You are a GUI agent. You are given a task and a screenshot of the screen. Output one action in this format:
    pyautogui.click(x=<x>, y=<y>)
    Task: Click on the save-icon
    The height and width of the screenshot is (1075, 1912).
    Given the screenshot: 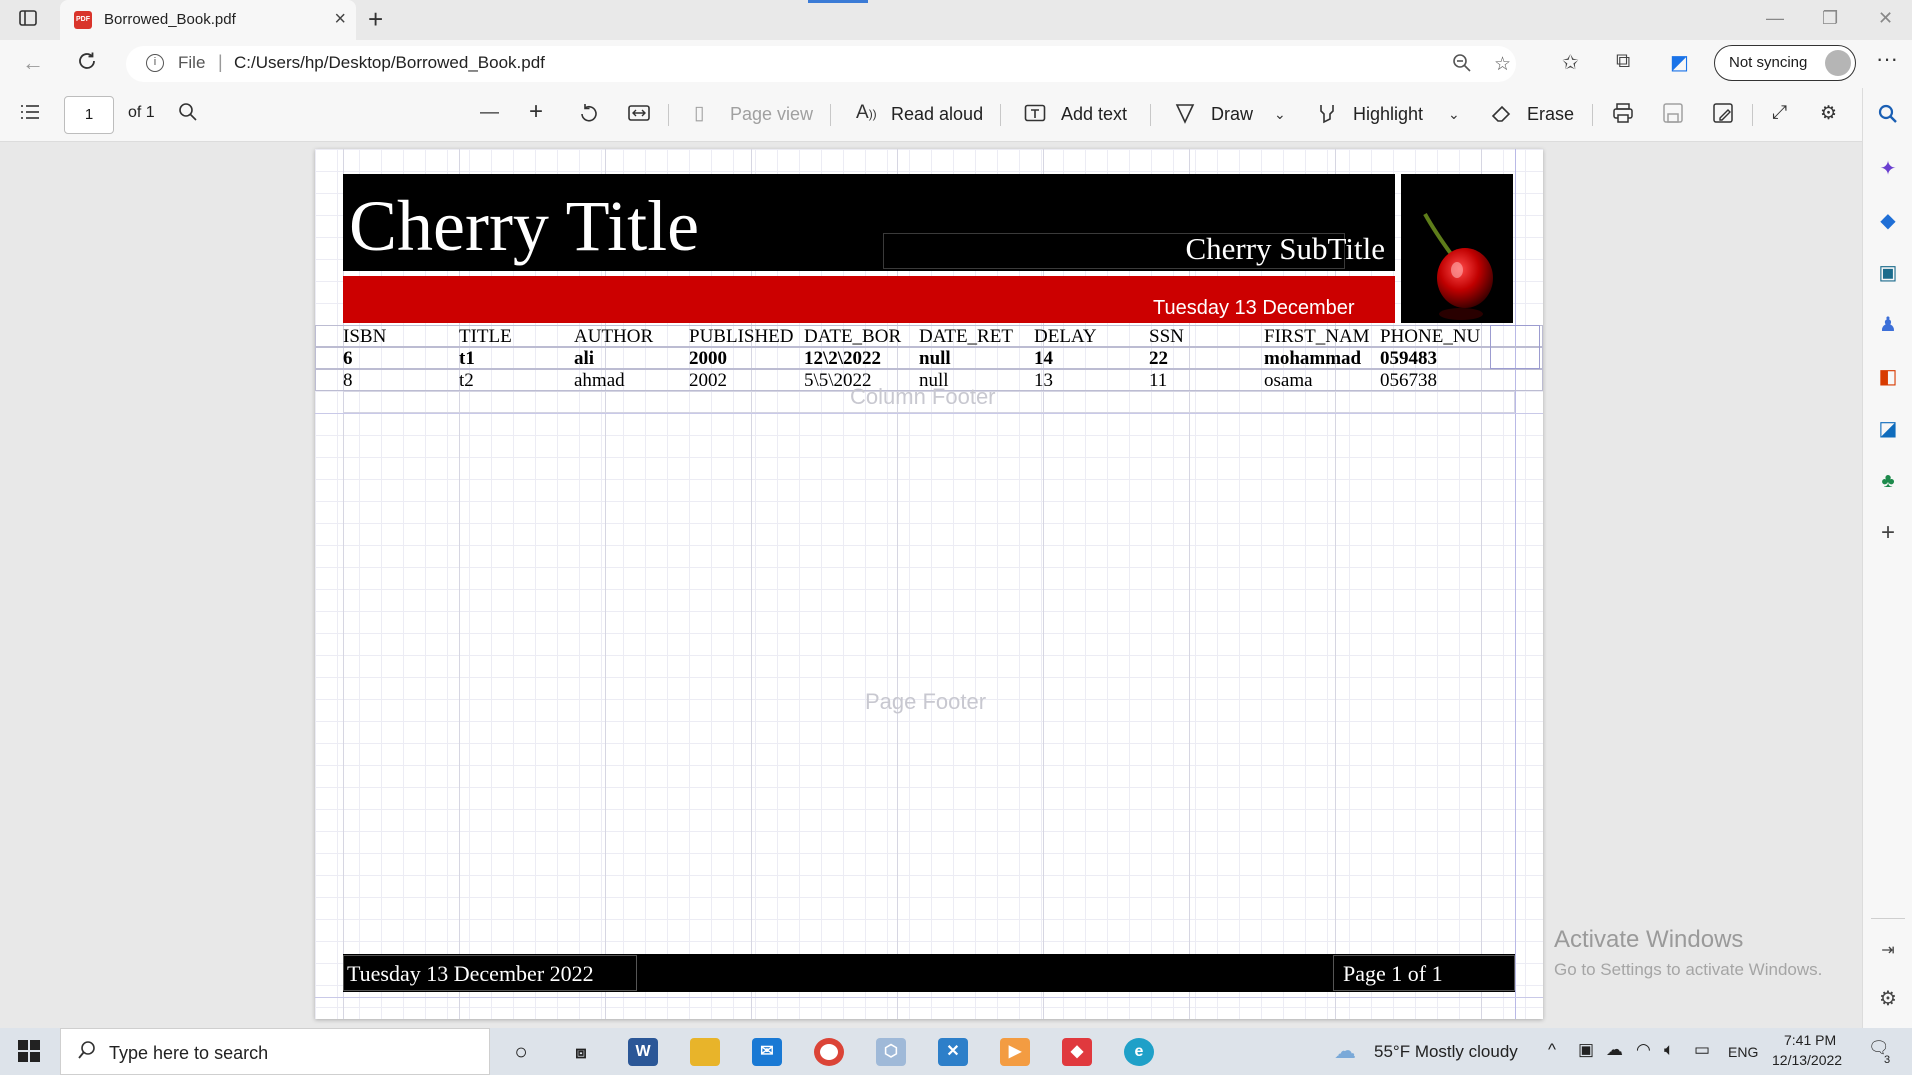 What is the action you would take?
    pyautogui.click(x=1673, y=116)
    